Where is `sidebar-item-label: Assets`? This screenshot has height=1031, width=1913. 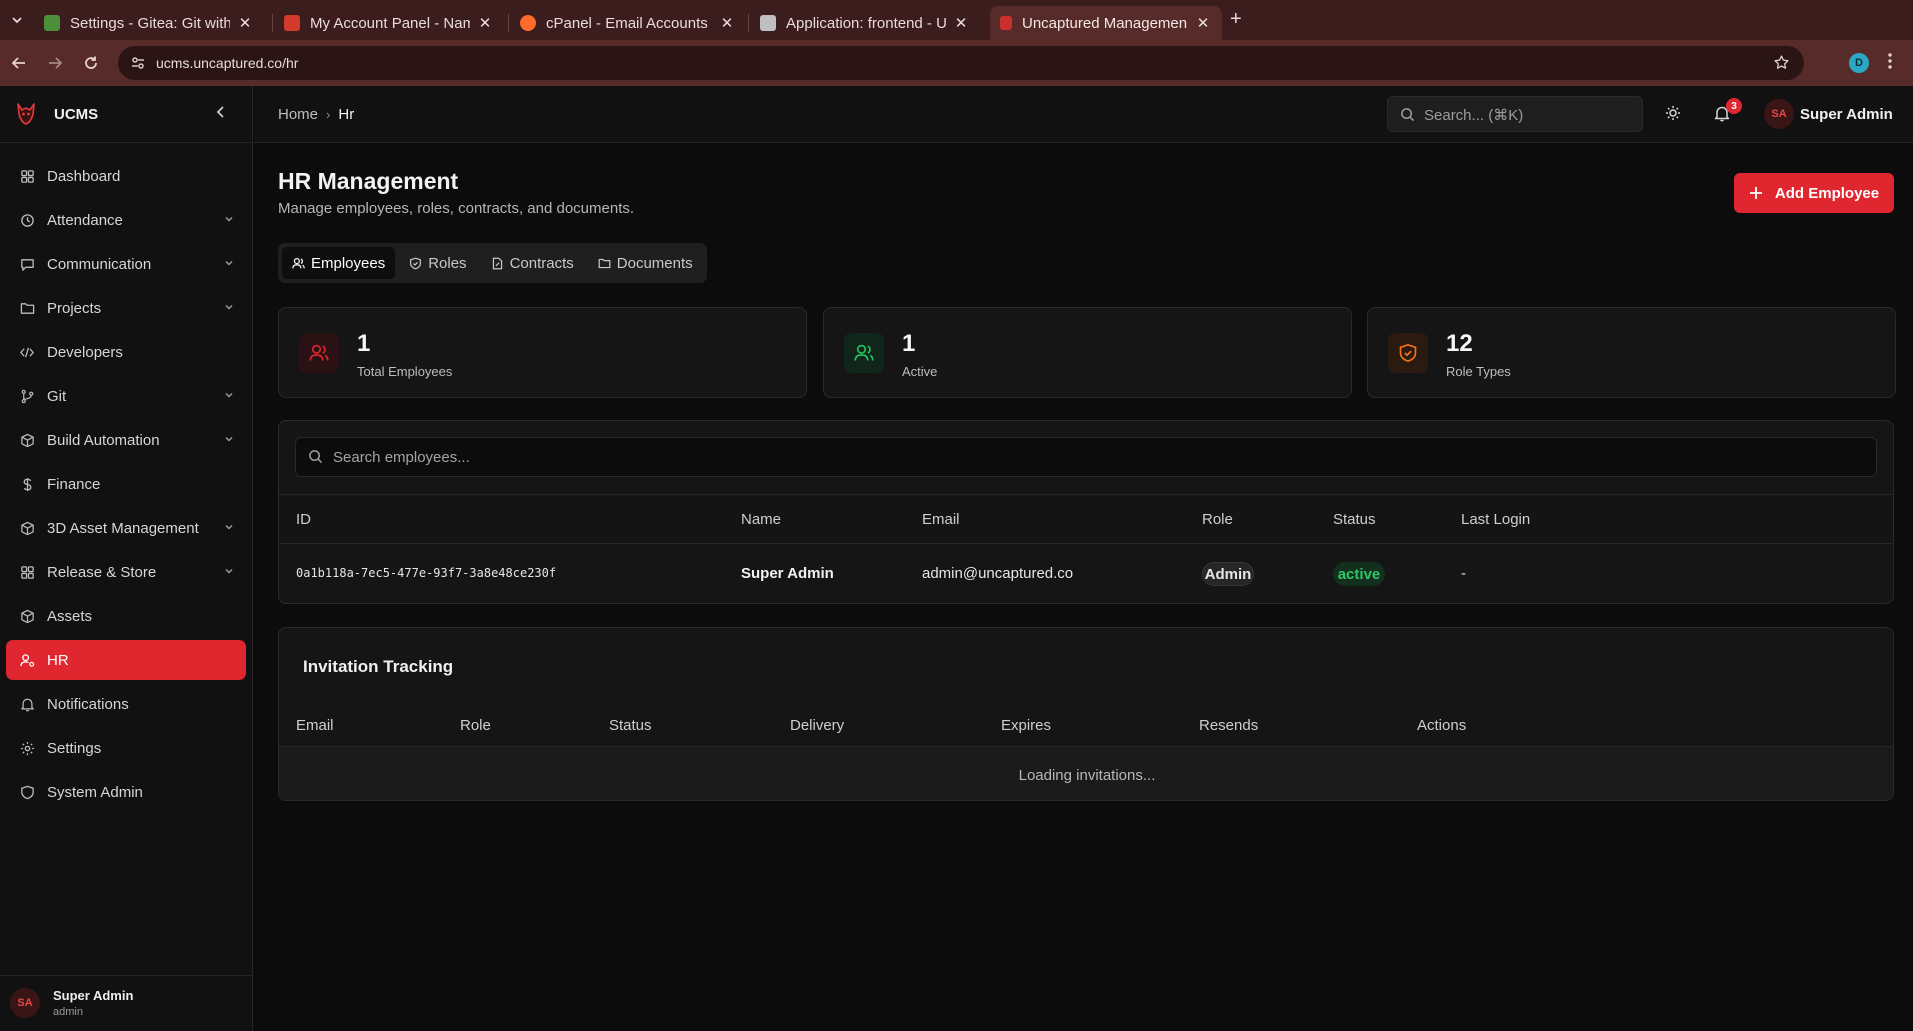 sidebar-item-label: Assets is located at coordinates (70, 616).